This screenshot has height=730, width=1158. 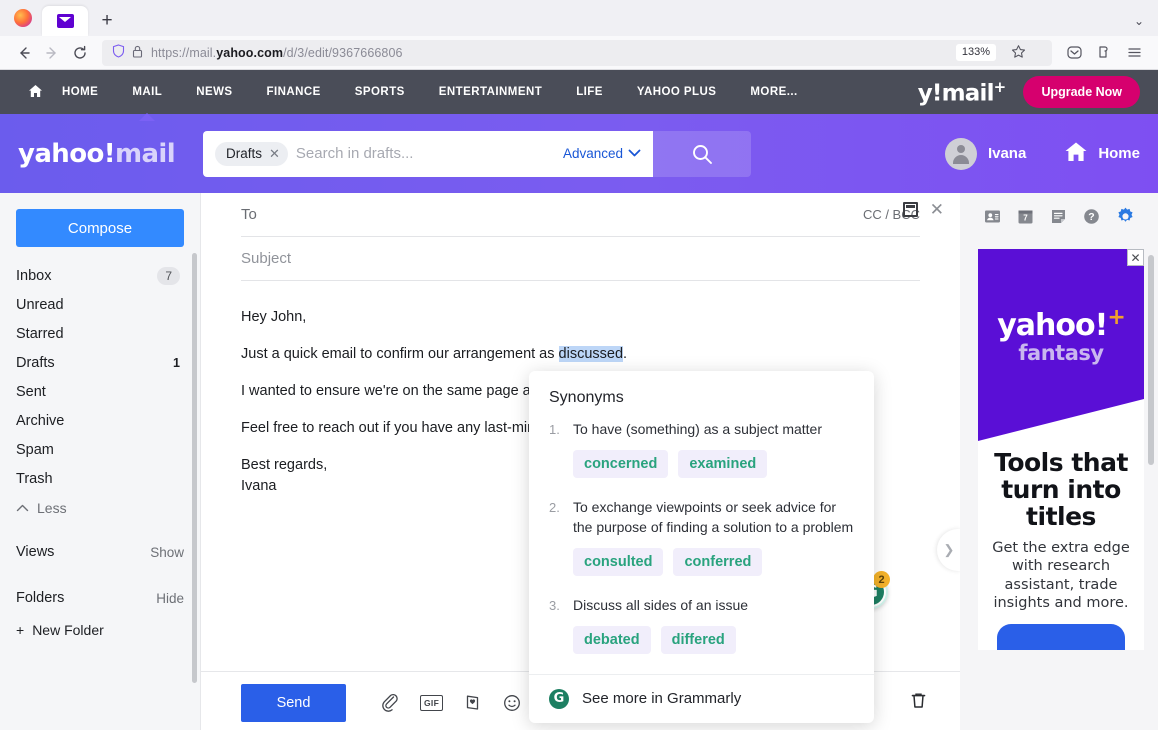 I want to click on notepad-icon, so click(x=1058, y=216).